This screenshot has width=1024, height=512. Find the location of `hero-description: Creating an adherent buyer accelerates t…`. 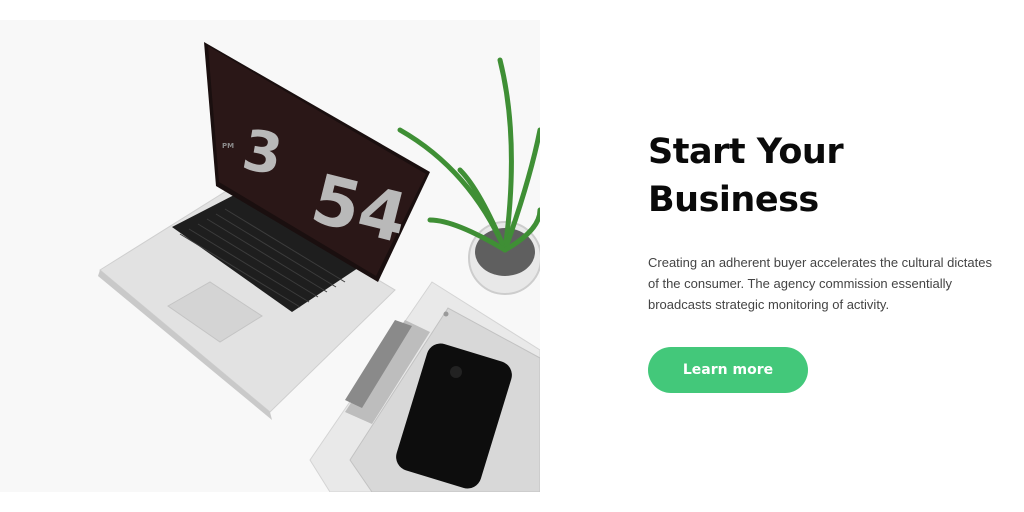

hero-description: Creating an adherent buyer accelerates t… is located at coordinates (820, 283).